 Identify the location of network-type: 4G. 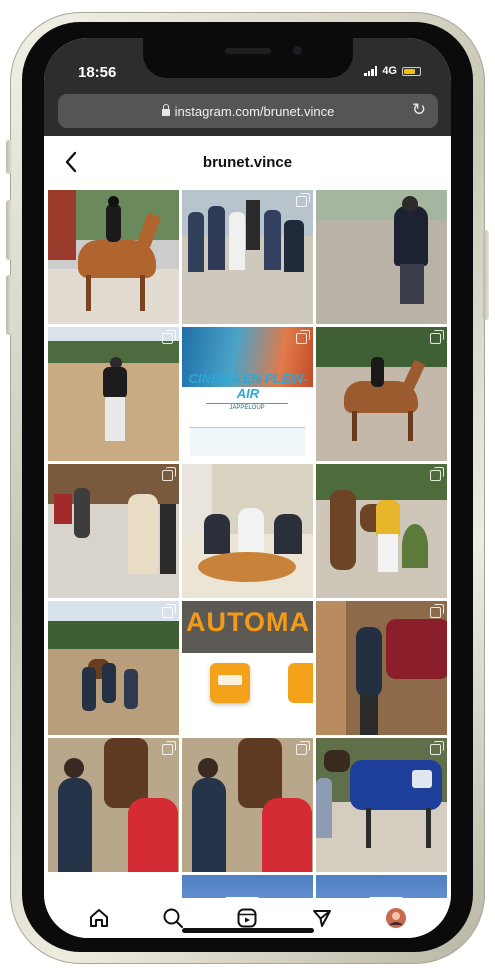
(389, 71).